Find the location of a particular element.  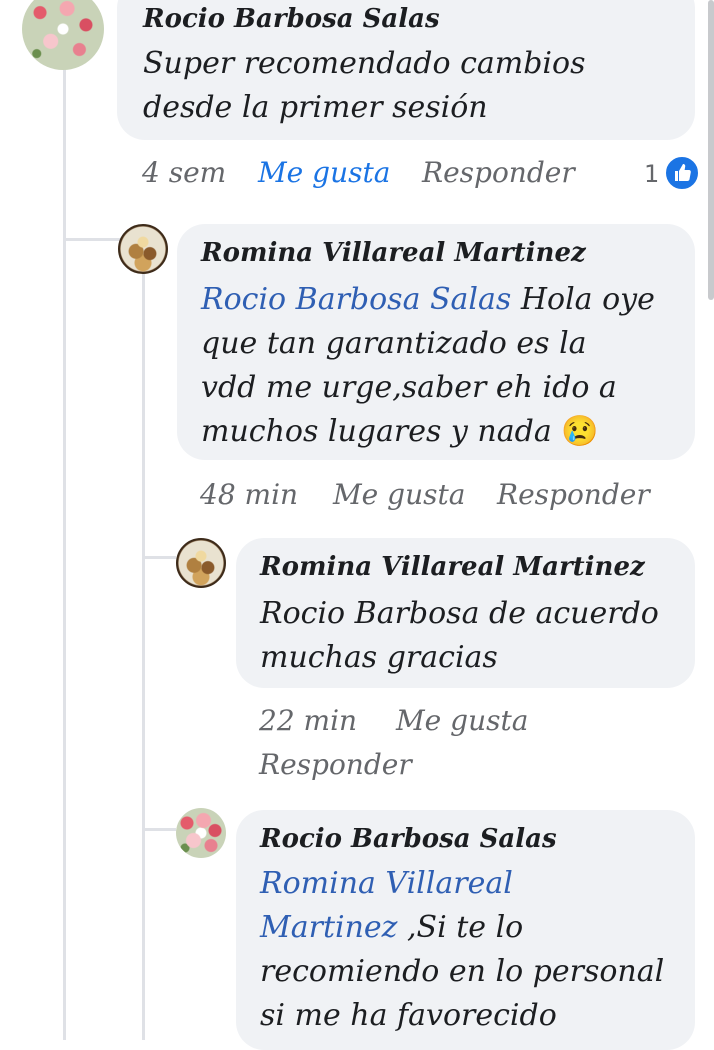

comment-text-line: Rocio Barbosa de acuerdo is located at coordinates (459, 613).